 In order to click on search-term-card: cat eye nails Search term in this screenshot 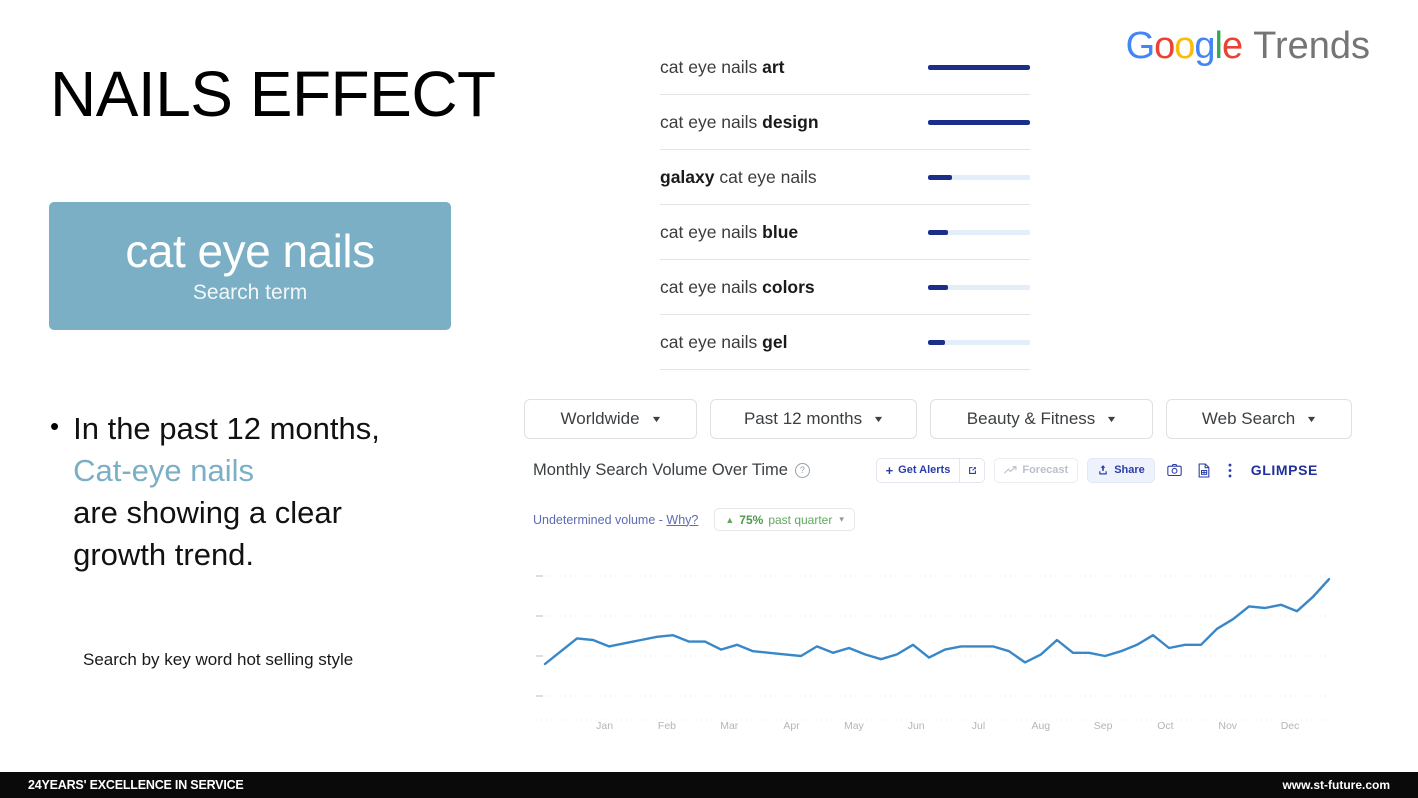, I will do `click(250, 266)`.